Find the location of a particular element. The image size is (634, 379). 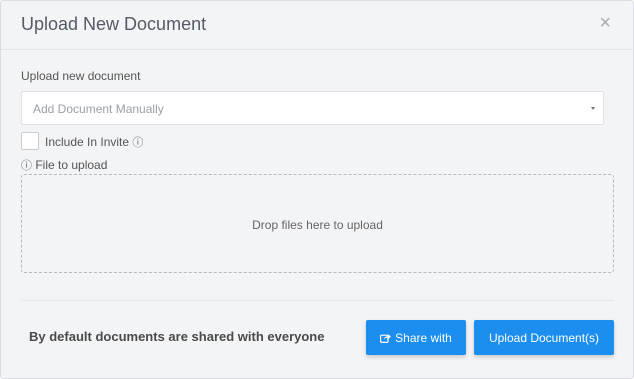

close-icon: × is located at coordinates (605, 23).